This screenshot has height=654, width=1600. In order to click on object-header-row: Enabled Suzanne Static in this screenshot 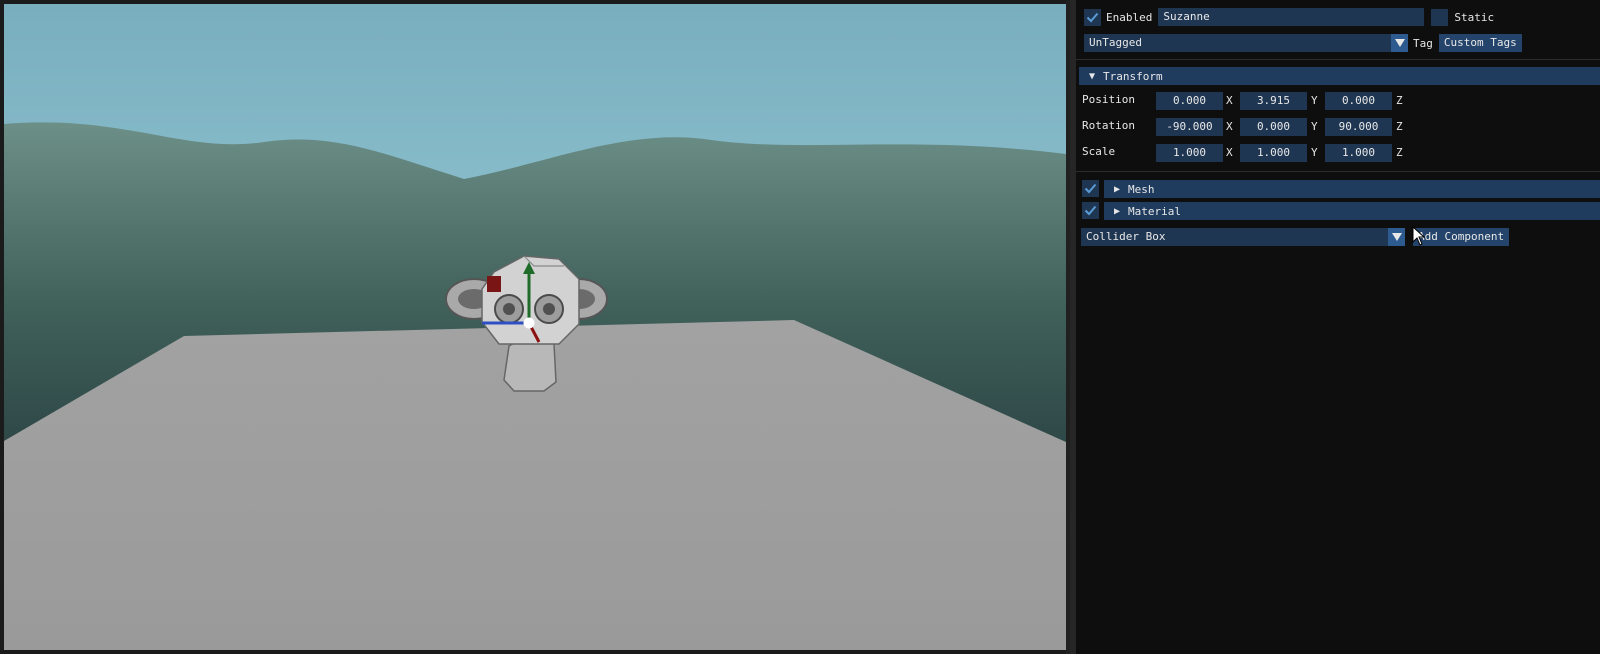, I will do `click(1289, 17)`.